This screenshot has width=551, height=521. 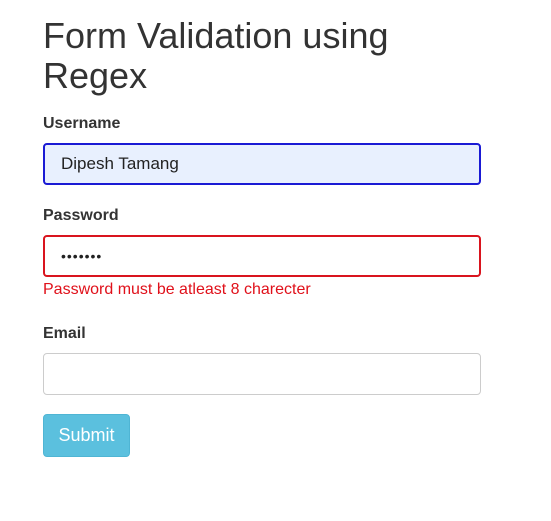 I want to click on page-title: Form Validation using Regex, so click(x=216, y=55).